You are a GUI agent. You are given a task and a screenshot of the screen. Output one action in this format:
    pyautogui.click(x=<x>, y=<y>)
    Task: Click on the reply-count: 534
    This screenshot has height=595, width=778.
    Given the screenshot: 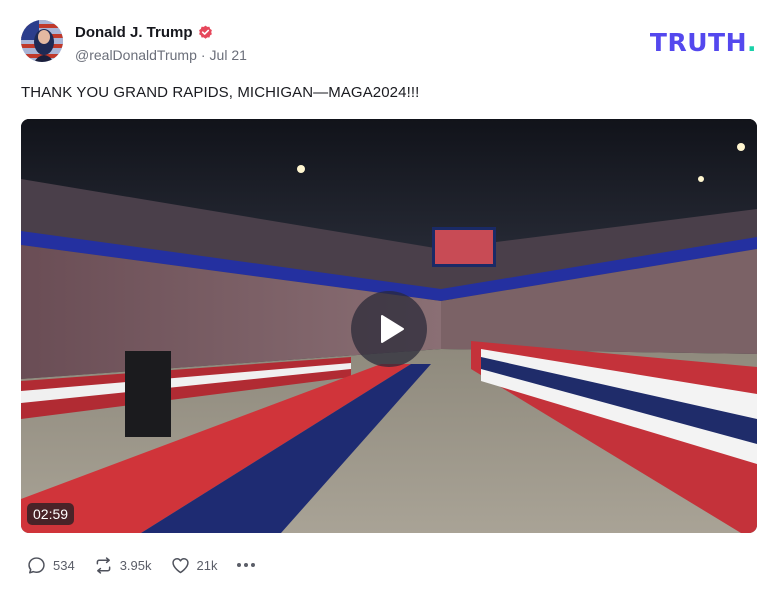 What is the action you would take?
    pyautogui.click(x=64, y=565)
    